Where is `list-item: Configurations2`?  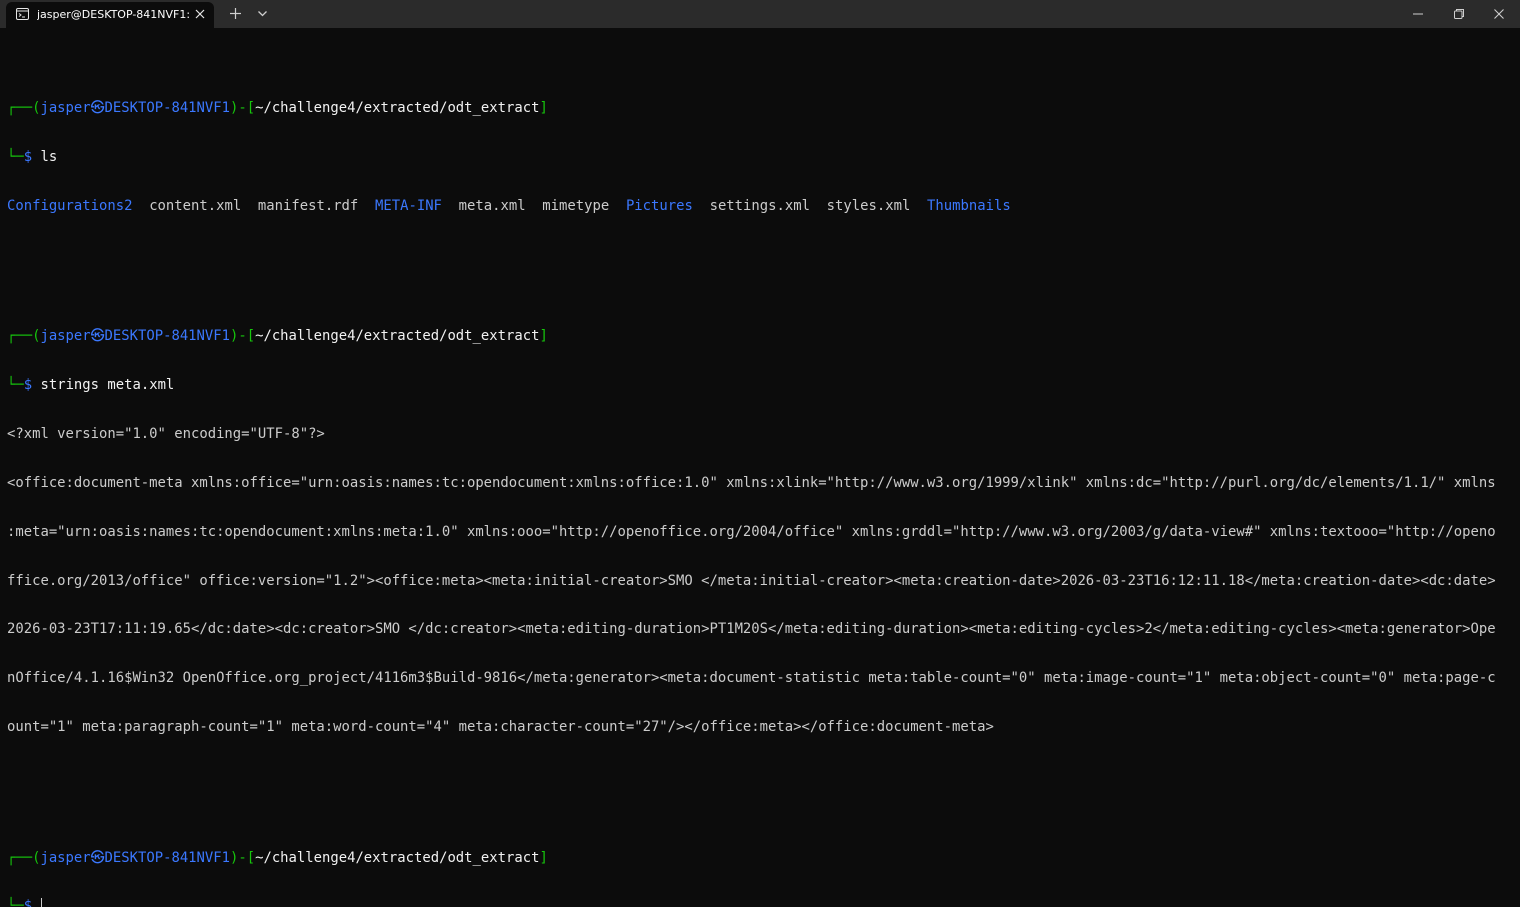 list-item: Configurations2 is located at coordinates (70, 205).